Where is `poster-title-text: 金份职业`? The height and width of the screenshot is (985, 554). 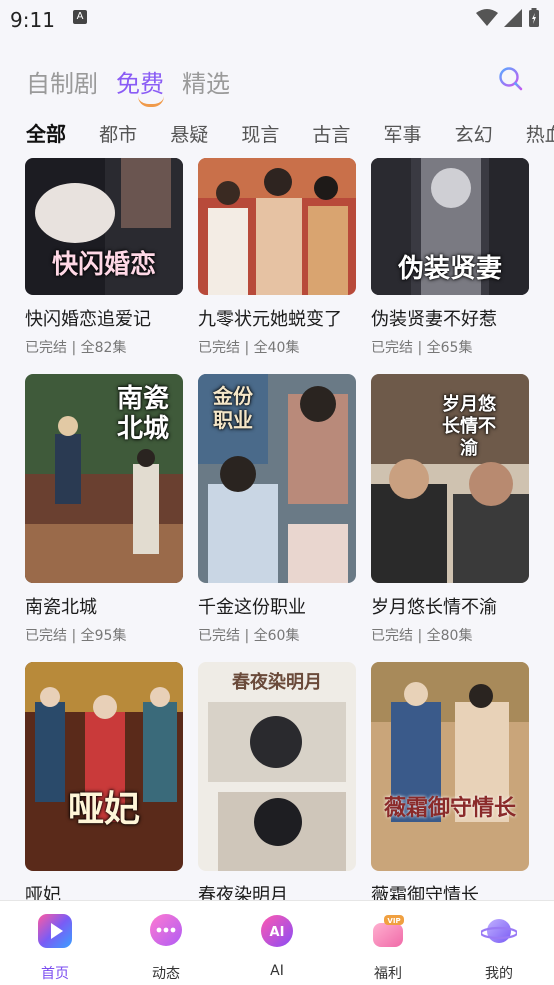 poster-title-text: 金份职业 is located at coordinates (233, 408).